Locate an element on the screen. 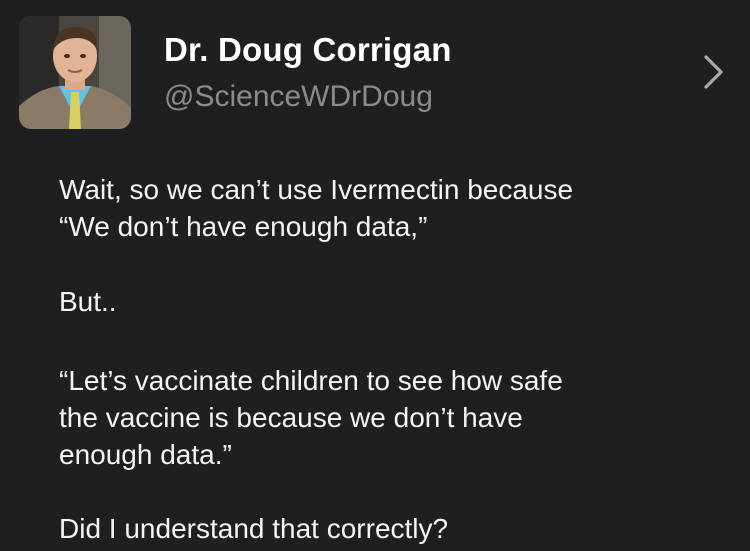 The image size is (750, 551). avatar is located at coordinates (75, 72).